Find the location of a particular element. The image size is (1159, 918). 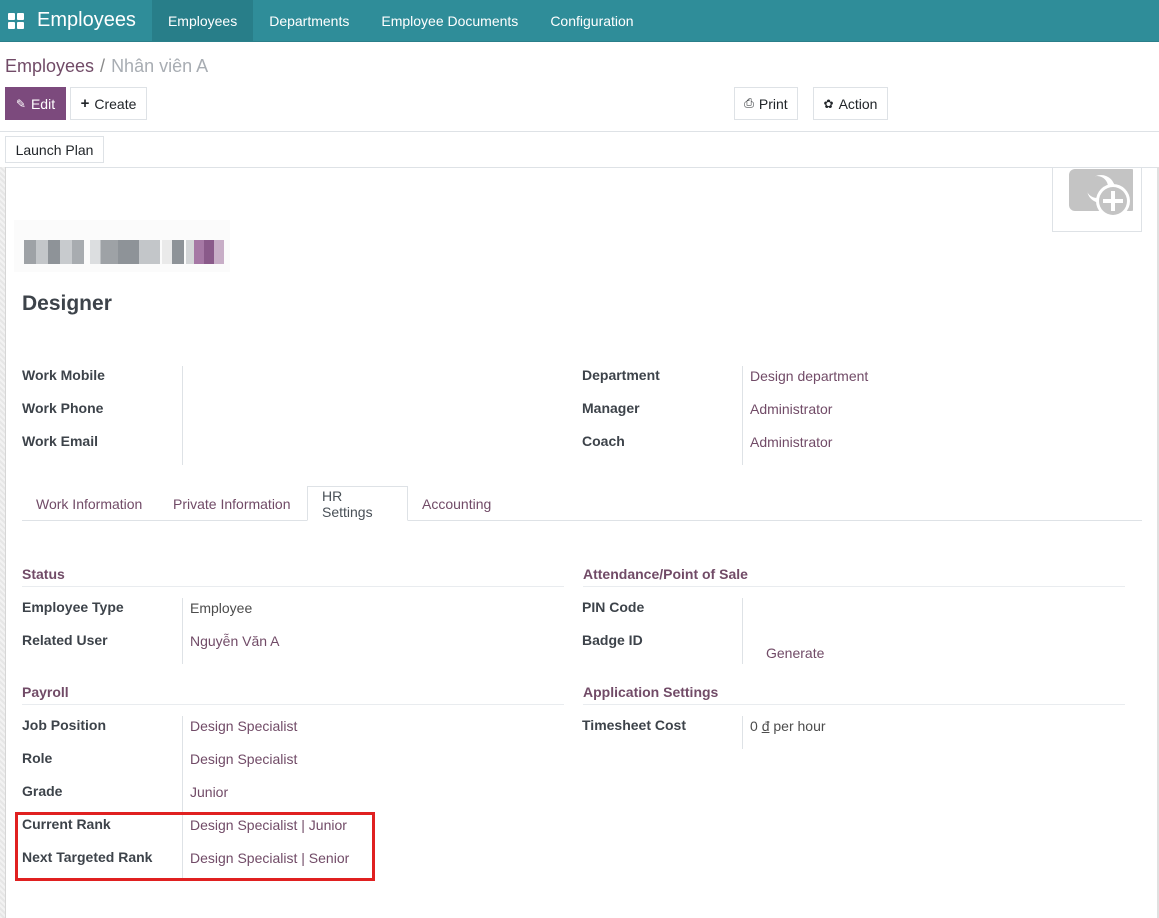

action-button: ✿ Action is located at coordinates (850, 103).